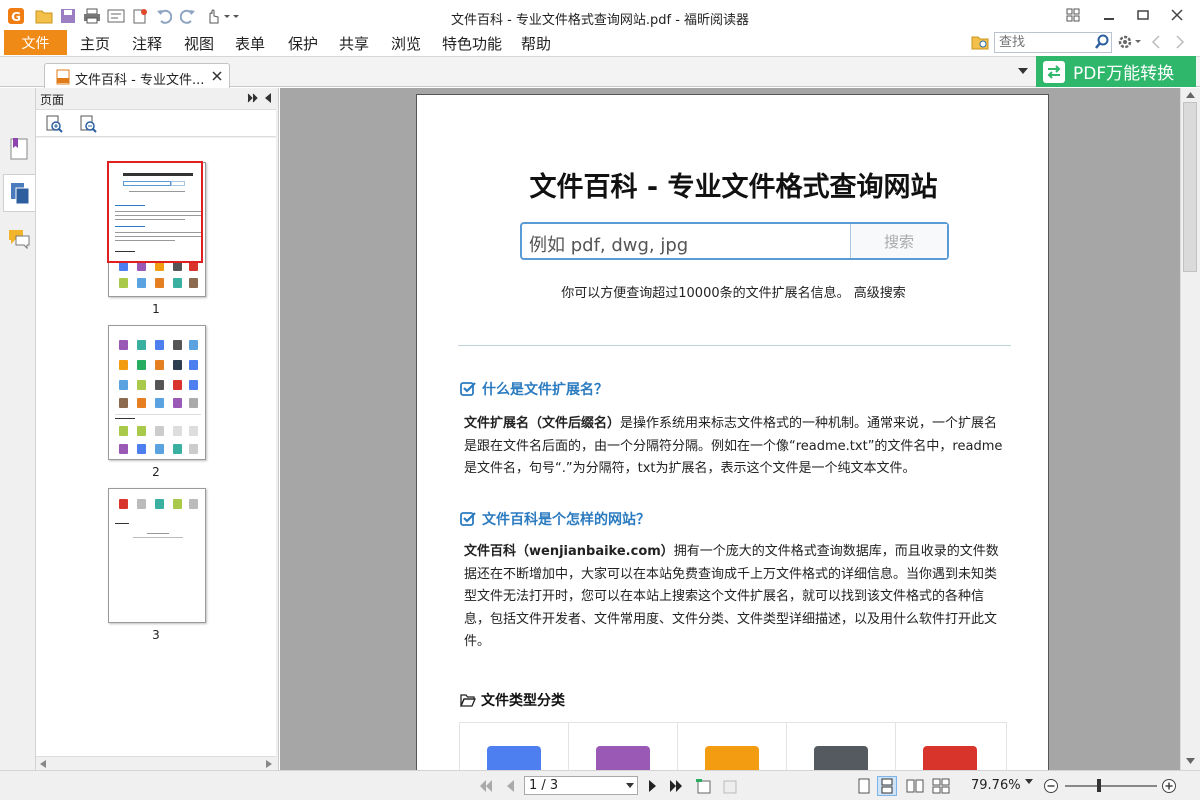  Describe the element at coordinates (630, 785) in the screenshot. I see `page-dropdown-icon` at that location.